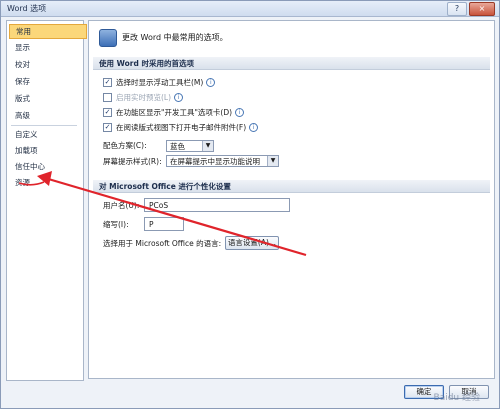 The image size is (500, 409). I want to click on option-label: 在阅读版式视图下打开电子邮件附件(F), so click(181, 127).